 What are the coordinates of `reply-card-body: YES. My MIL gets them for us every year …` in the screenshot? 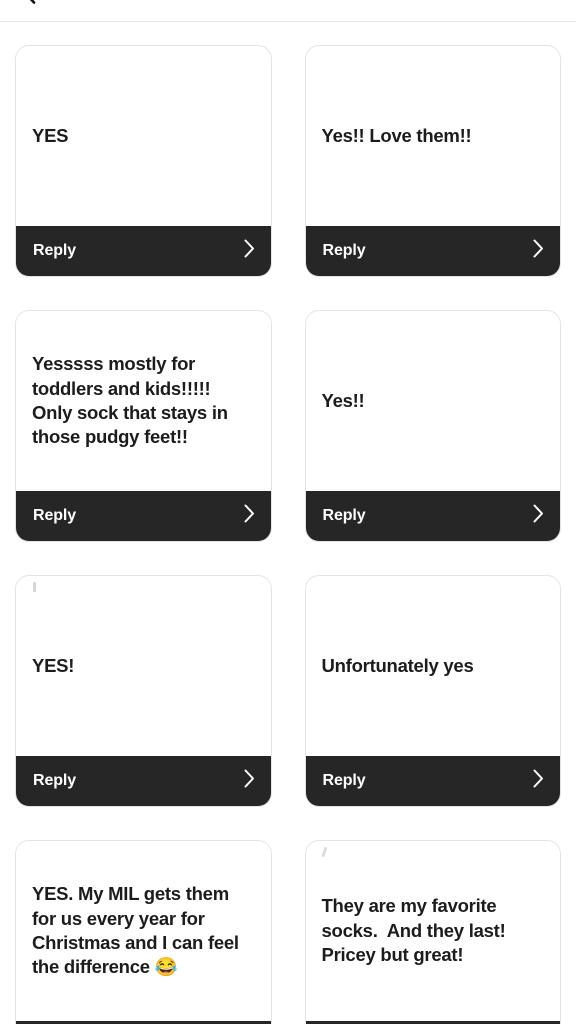 It's located at (143, 931).